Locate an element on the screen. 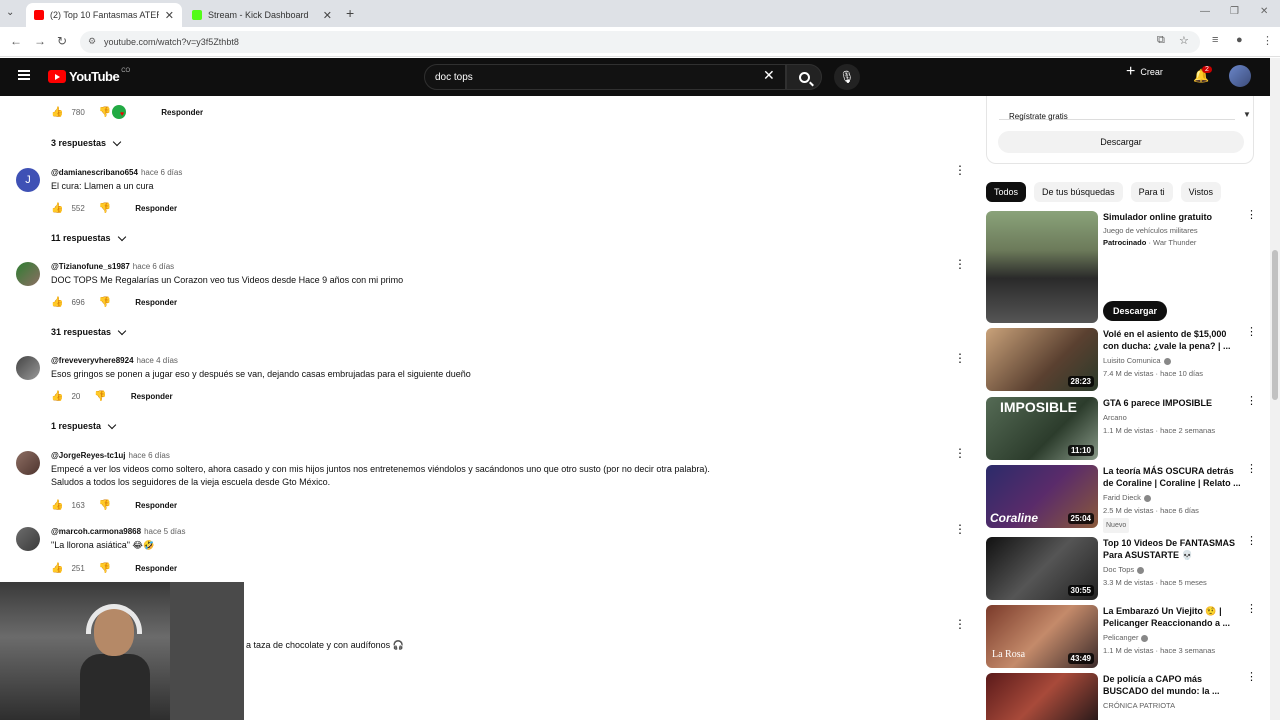 Image resolution: width=1280 pixels, height=720 pixels. close-window-icon: ✕ is located at coordinates (1264, 11).